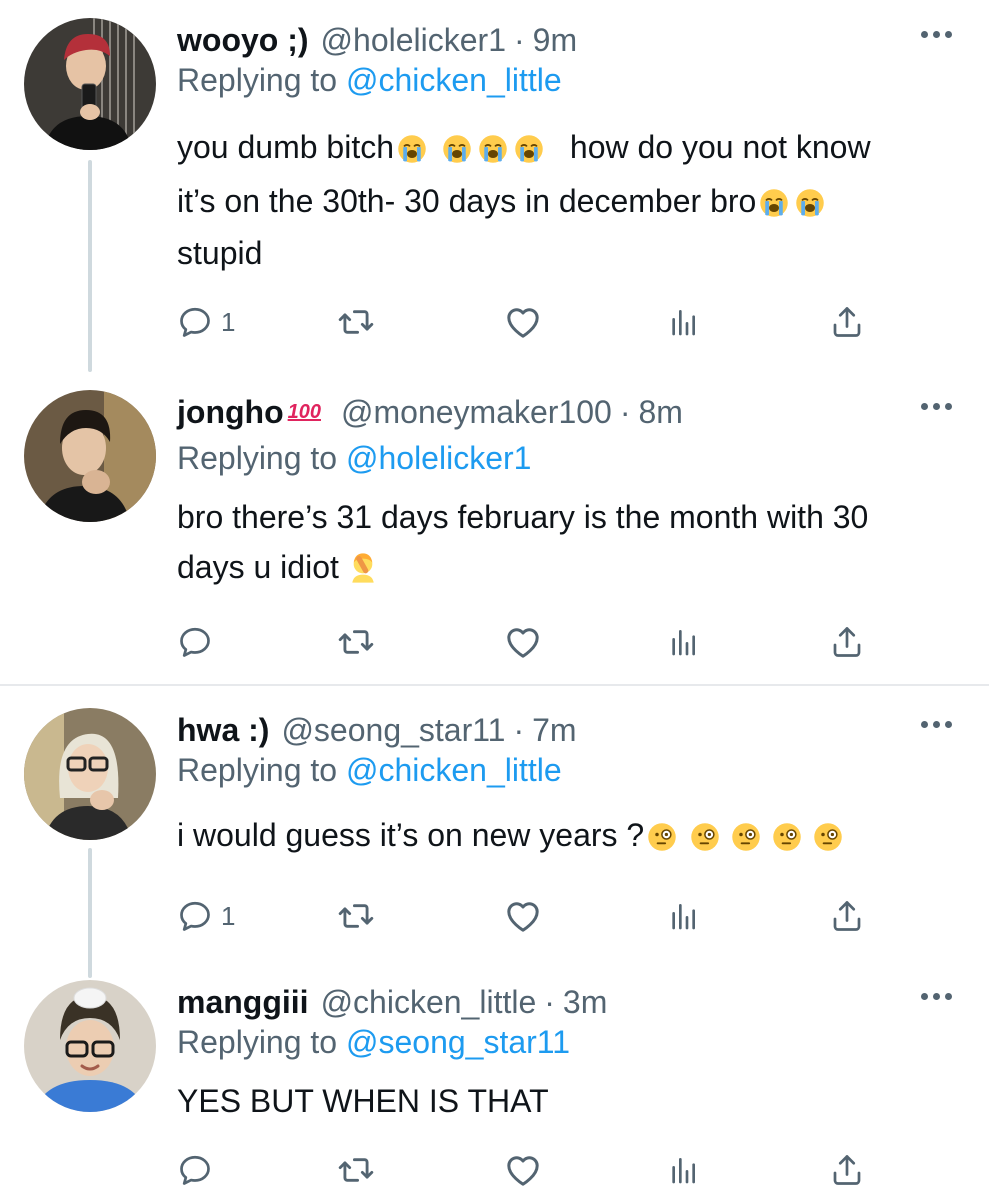 The image size is (989, 1200). I want to click on tweet-header: hwa :) @seong_star11 · 7m, so click(377, 730).